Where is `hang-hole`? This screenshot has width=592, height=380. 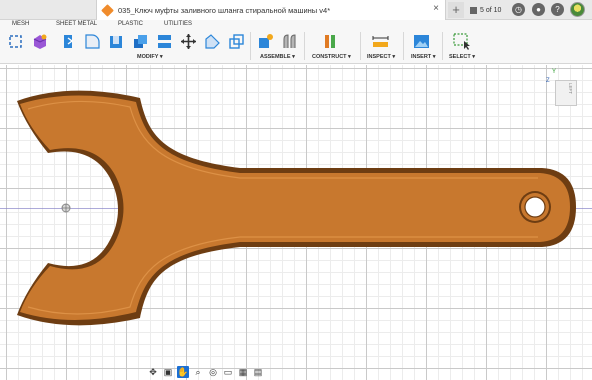 hang-hole is located at coordinates (535, 207).